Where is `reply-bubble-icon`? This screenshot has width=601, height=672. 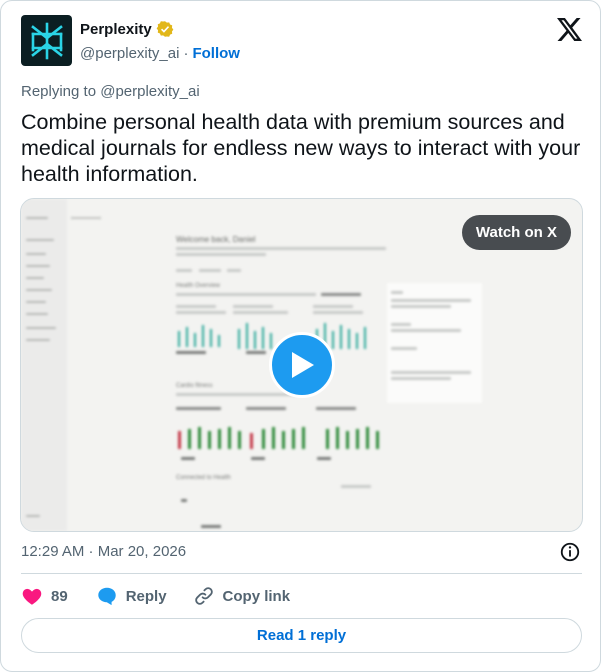
reply-bubble-icon is located at coordinates (106, 596).